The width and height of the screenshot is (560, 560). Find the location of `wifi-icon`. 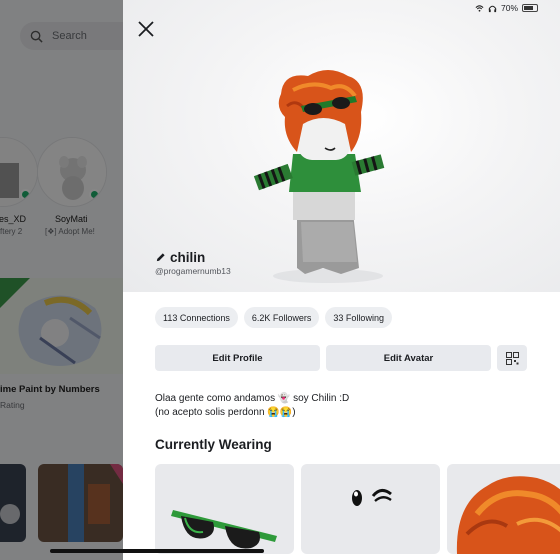

wifi-icon is located at coordinates (479, 8).